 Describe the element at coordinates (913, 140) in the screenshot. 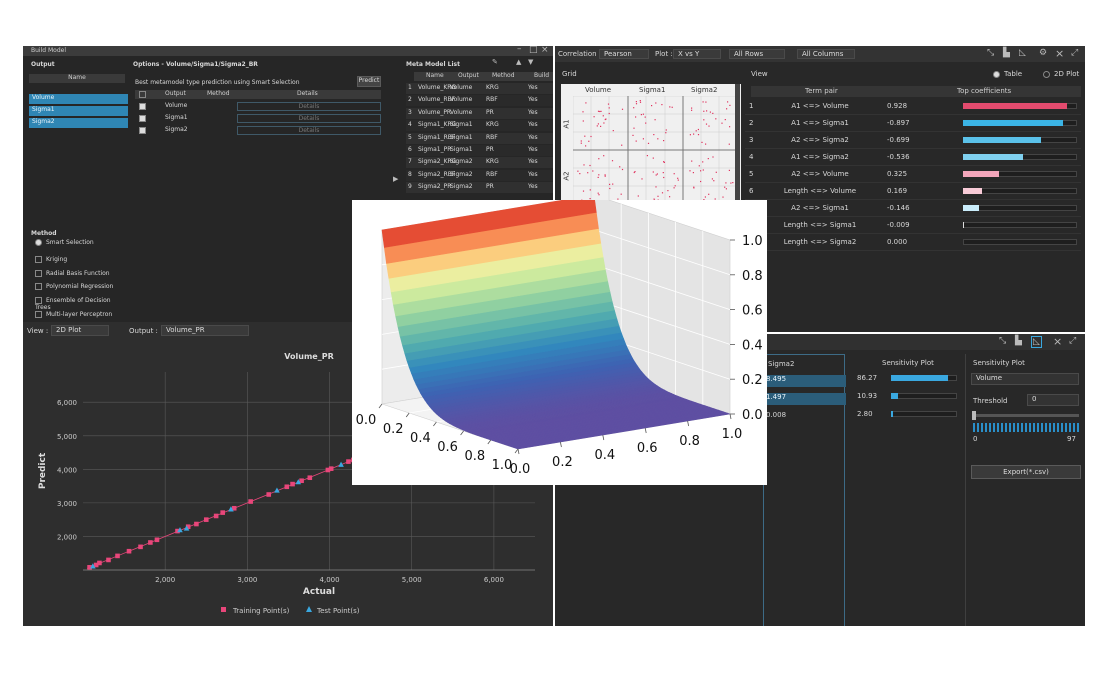

I see `coef-table-row: 3 A2 <=> Sigma2 -0.699` at that location.